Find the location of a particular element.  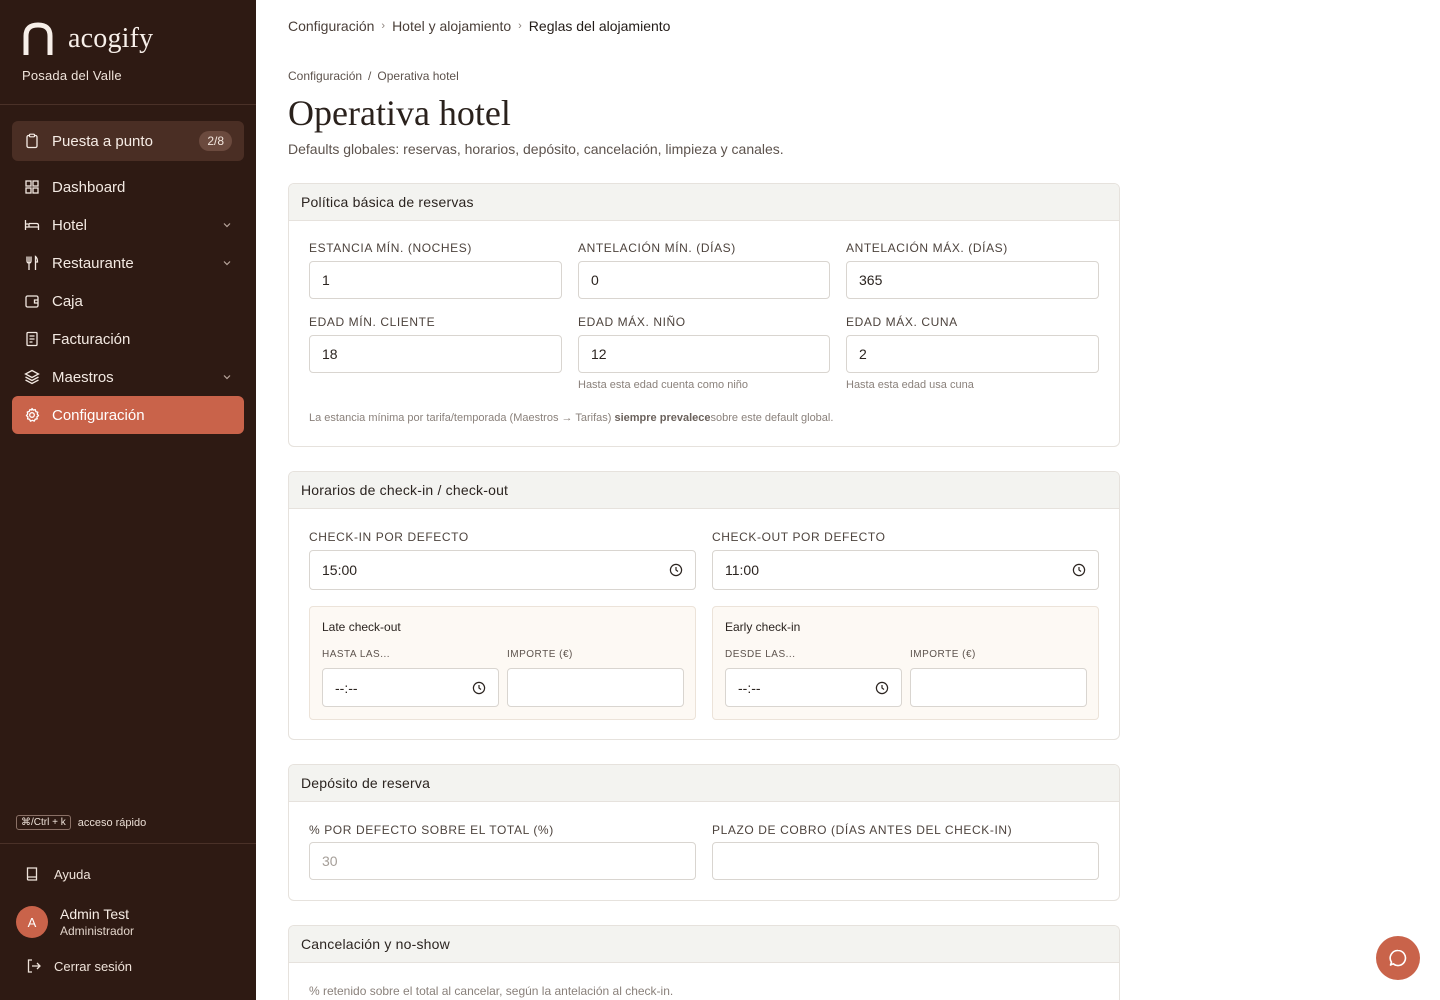

deposit-percent-input: 30 is located at coordinates (502, 861).